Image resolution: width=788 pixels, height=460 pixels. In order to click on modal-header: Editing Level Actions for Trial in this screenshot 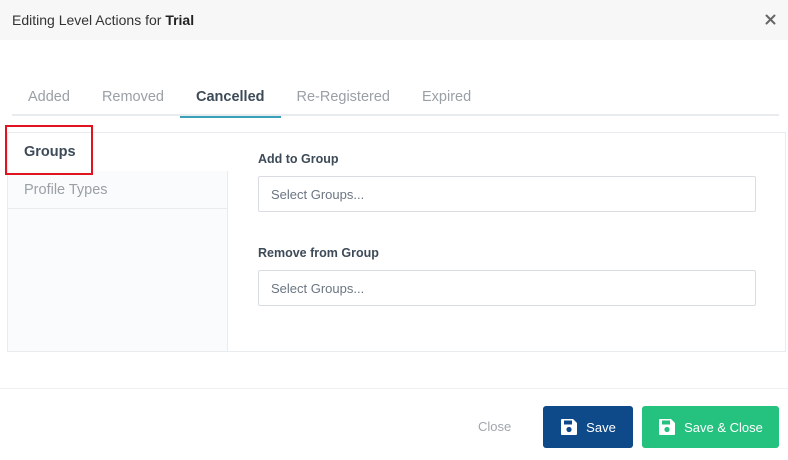, I will do `click(394, 20)`.